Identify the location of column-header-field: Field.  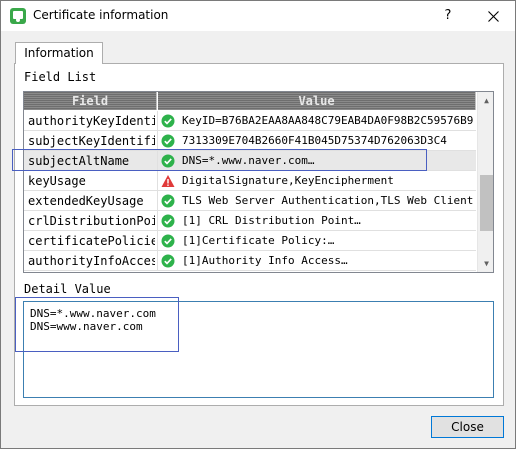
(90, 101).